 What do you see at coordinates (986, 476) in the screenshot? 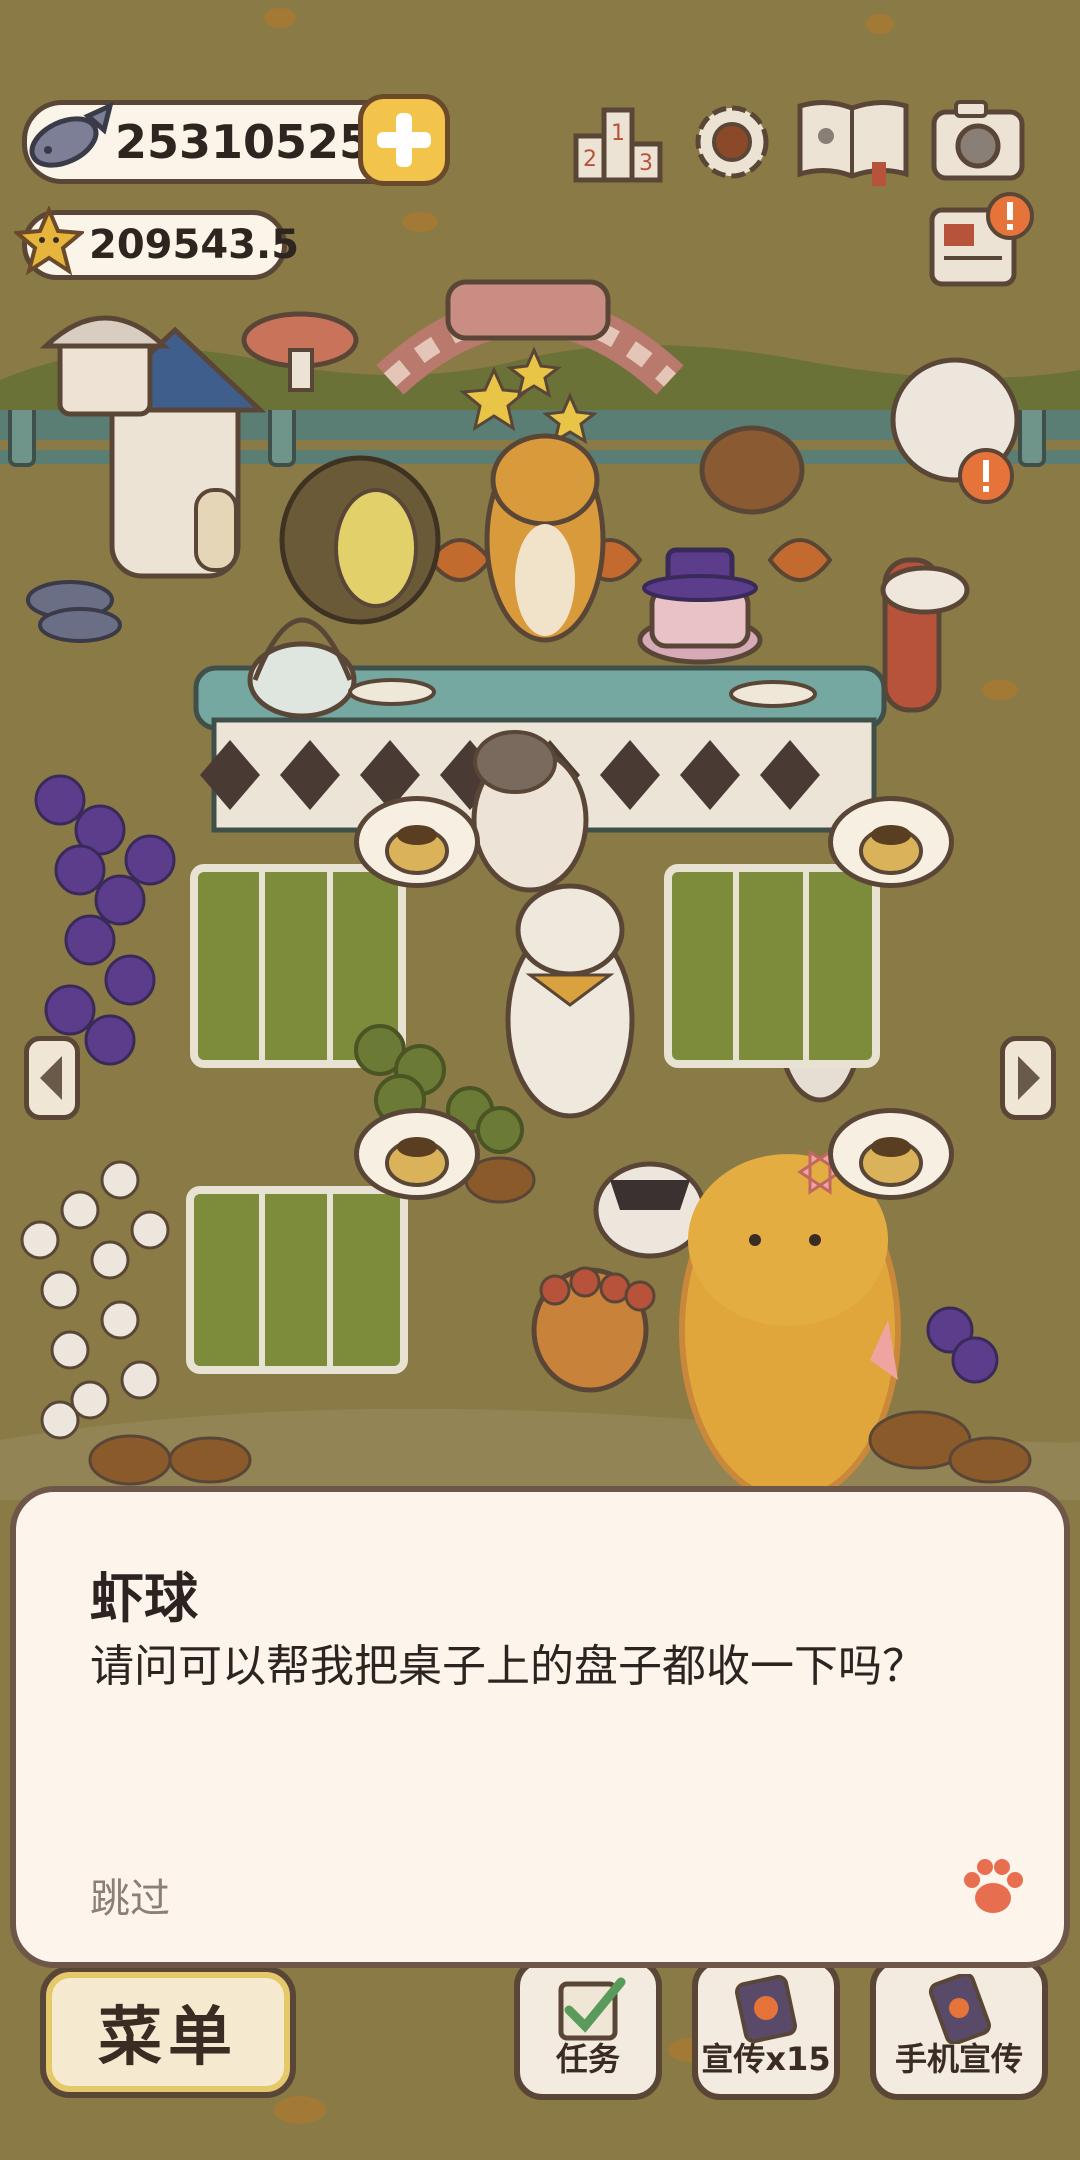
I see `alert-badge-icon` at bounding box center [986, 476].